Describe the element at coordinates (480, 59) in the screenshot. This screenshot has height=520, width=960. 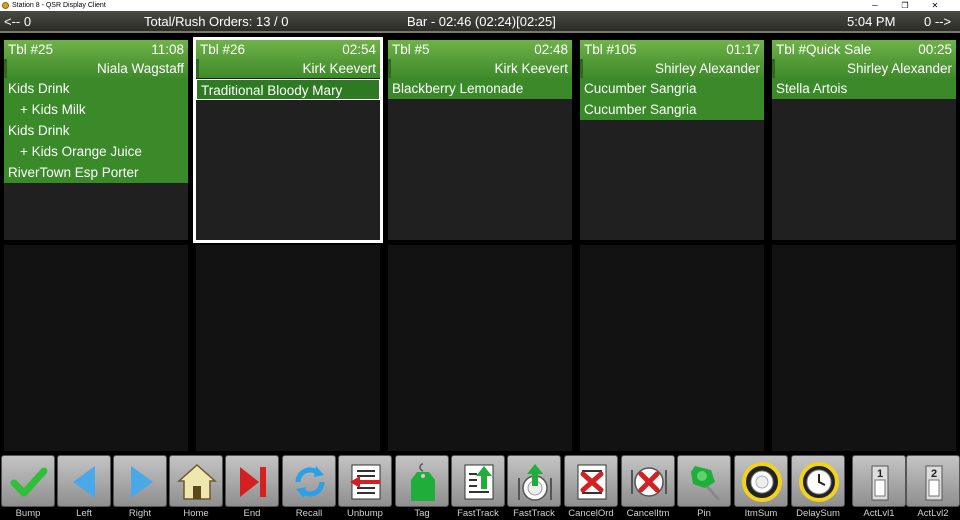
I see `ticket-header: Tbl #5 02:48 Kirk Keevert` at that location.